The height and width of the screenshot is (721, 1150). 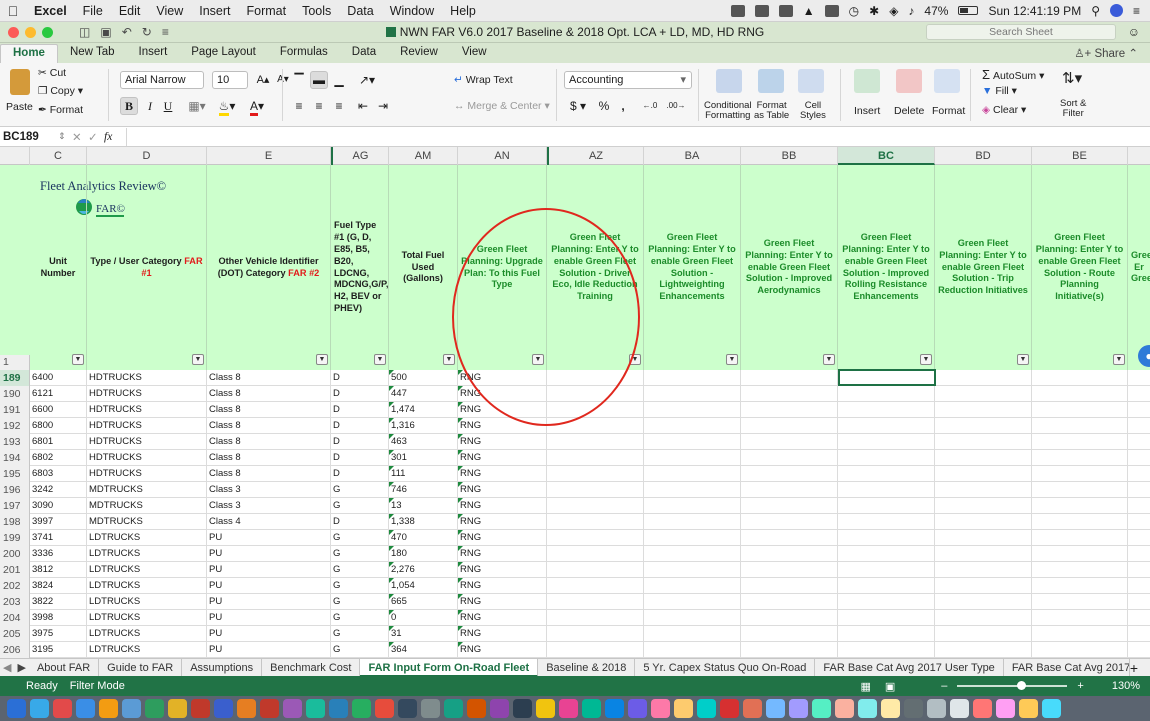 I want to click on font-name-select: Arial Narrow, so click(x=162, y=80).